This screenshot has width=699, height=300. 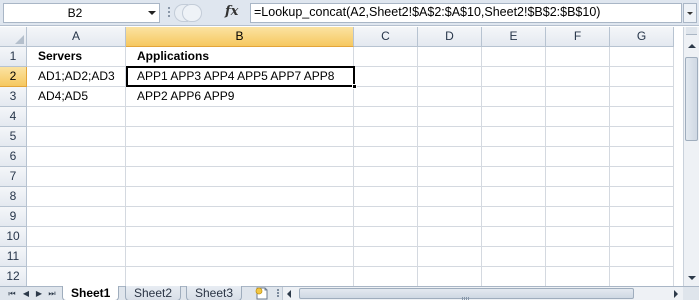 I want to click on cell-g11, so click(x=642, y=257).